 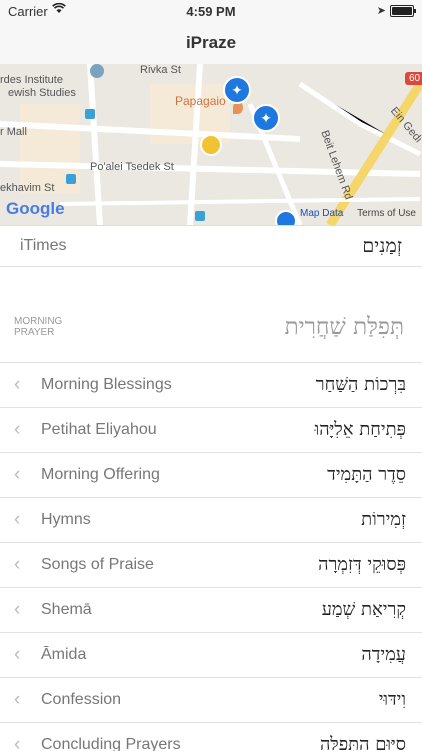 I want to click on list-item: ‹ Confession וִידּוּי, so click(x=211, y=700).